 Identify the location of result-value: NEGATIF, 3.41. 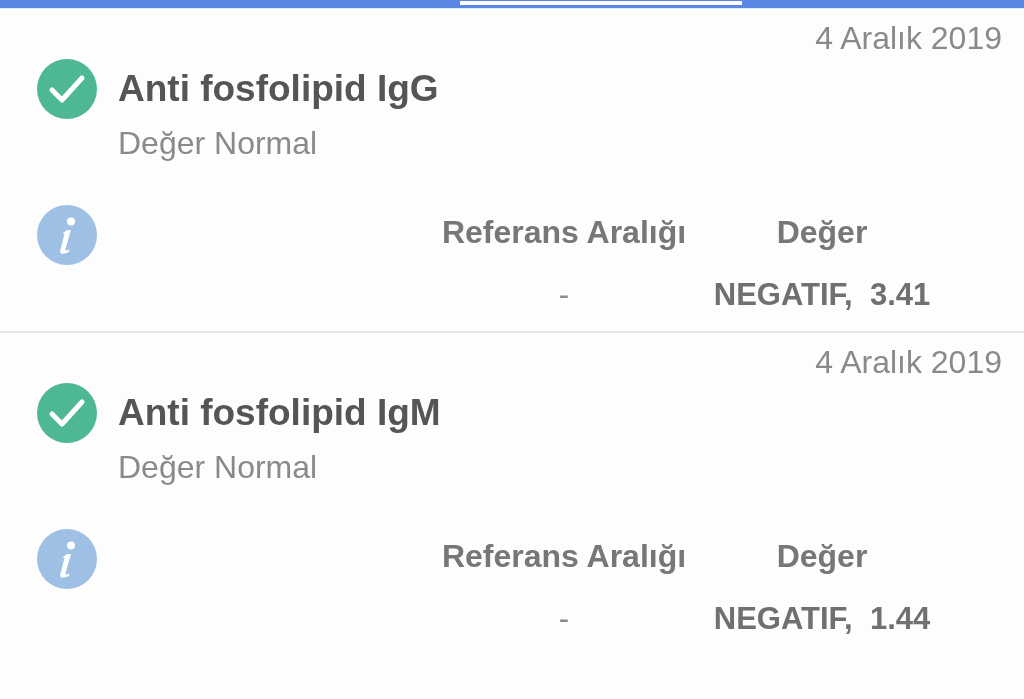
(822, 295).